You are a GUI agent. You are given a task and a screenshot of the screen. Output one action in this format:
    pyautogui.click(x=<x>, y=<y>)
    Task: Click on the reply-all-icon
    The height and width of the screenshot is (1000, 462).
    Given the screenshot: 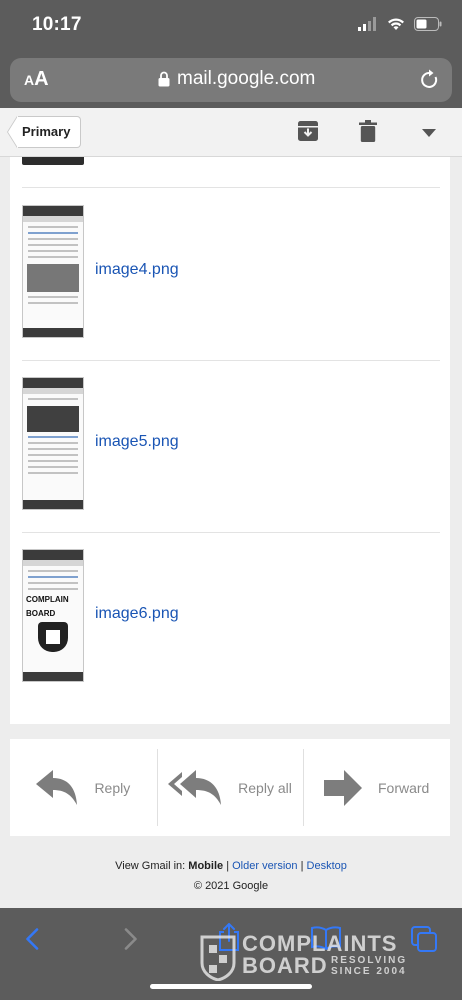 What is the action you would take?
    pyautogui.click(x=195, y=787)
    